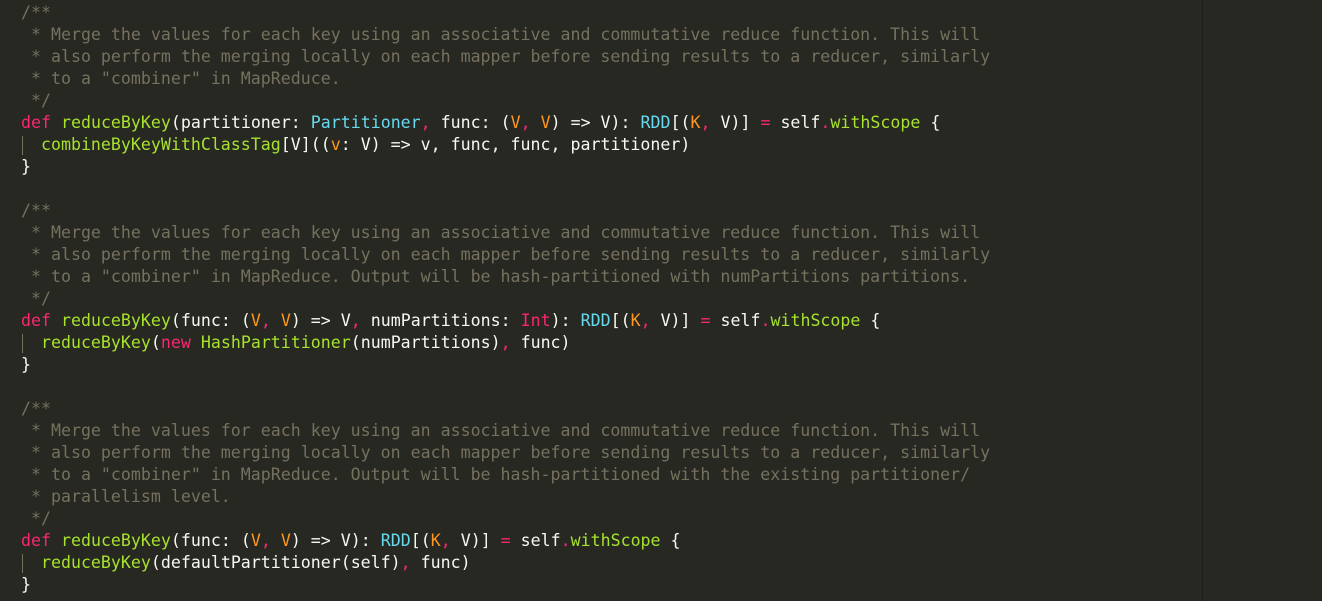 The image size is (1322, 601). Describe the element at coordinates (126, 496) in the screenshot. I see `code-token: * parallelism level.` at that location.